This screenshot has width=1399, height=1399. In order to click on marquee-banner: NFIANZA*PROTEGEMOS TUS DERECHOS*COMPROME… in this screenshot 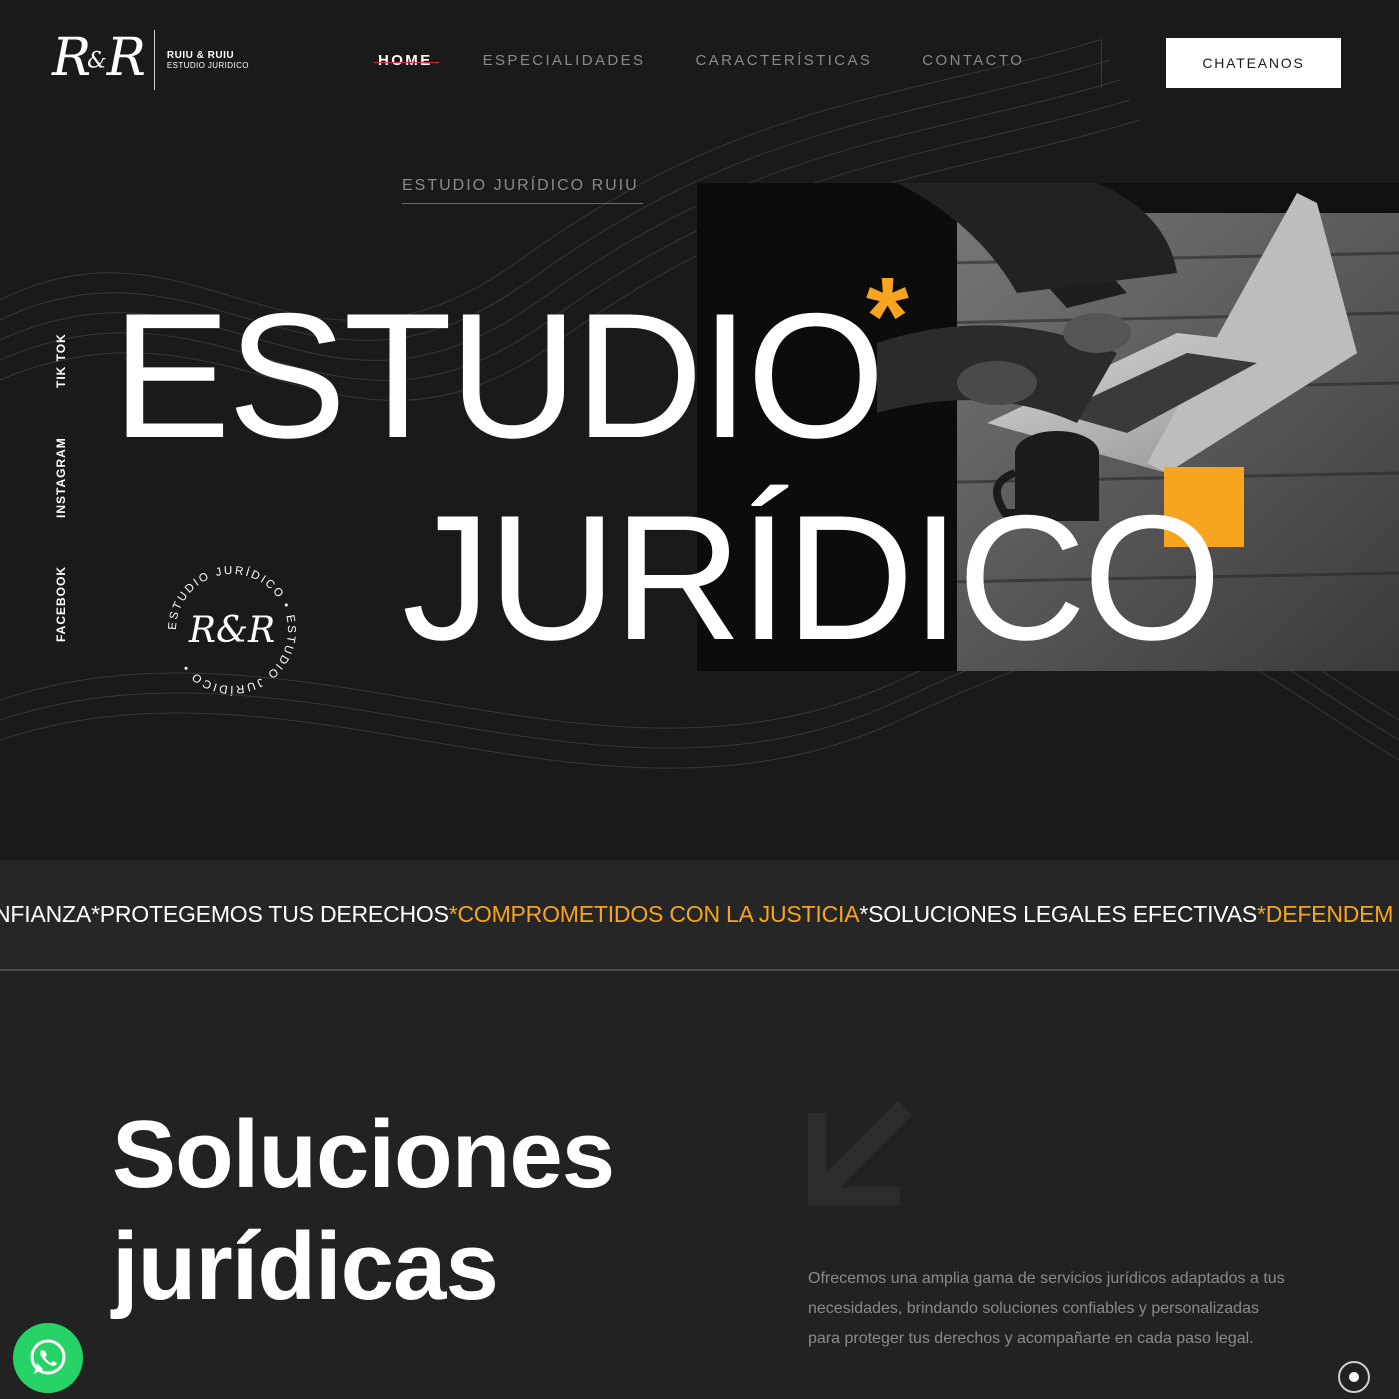, I will do `click(699, 915)`.